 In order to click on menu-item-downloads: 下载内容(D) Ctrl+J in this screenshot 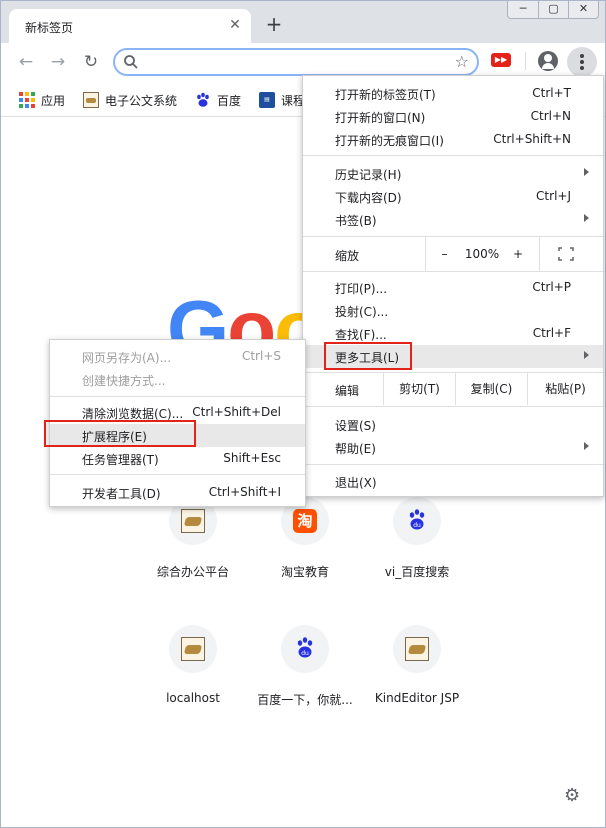, I will do `click(453, 196)`.